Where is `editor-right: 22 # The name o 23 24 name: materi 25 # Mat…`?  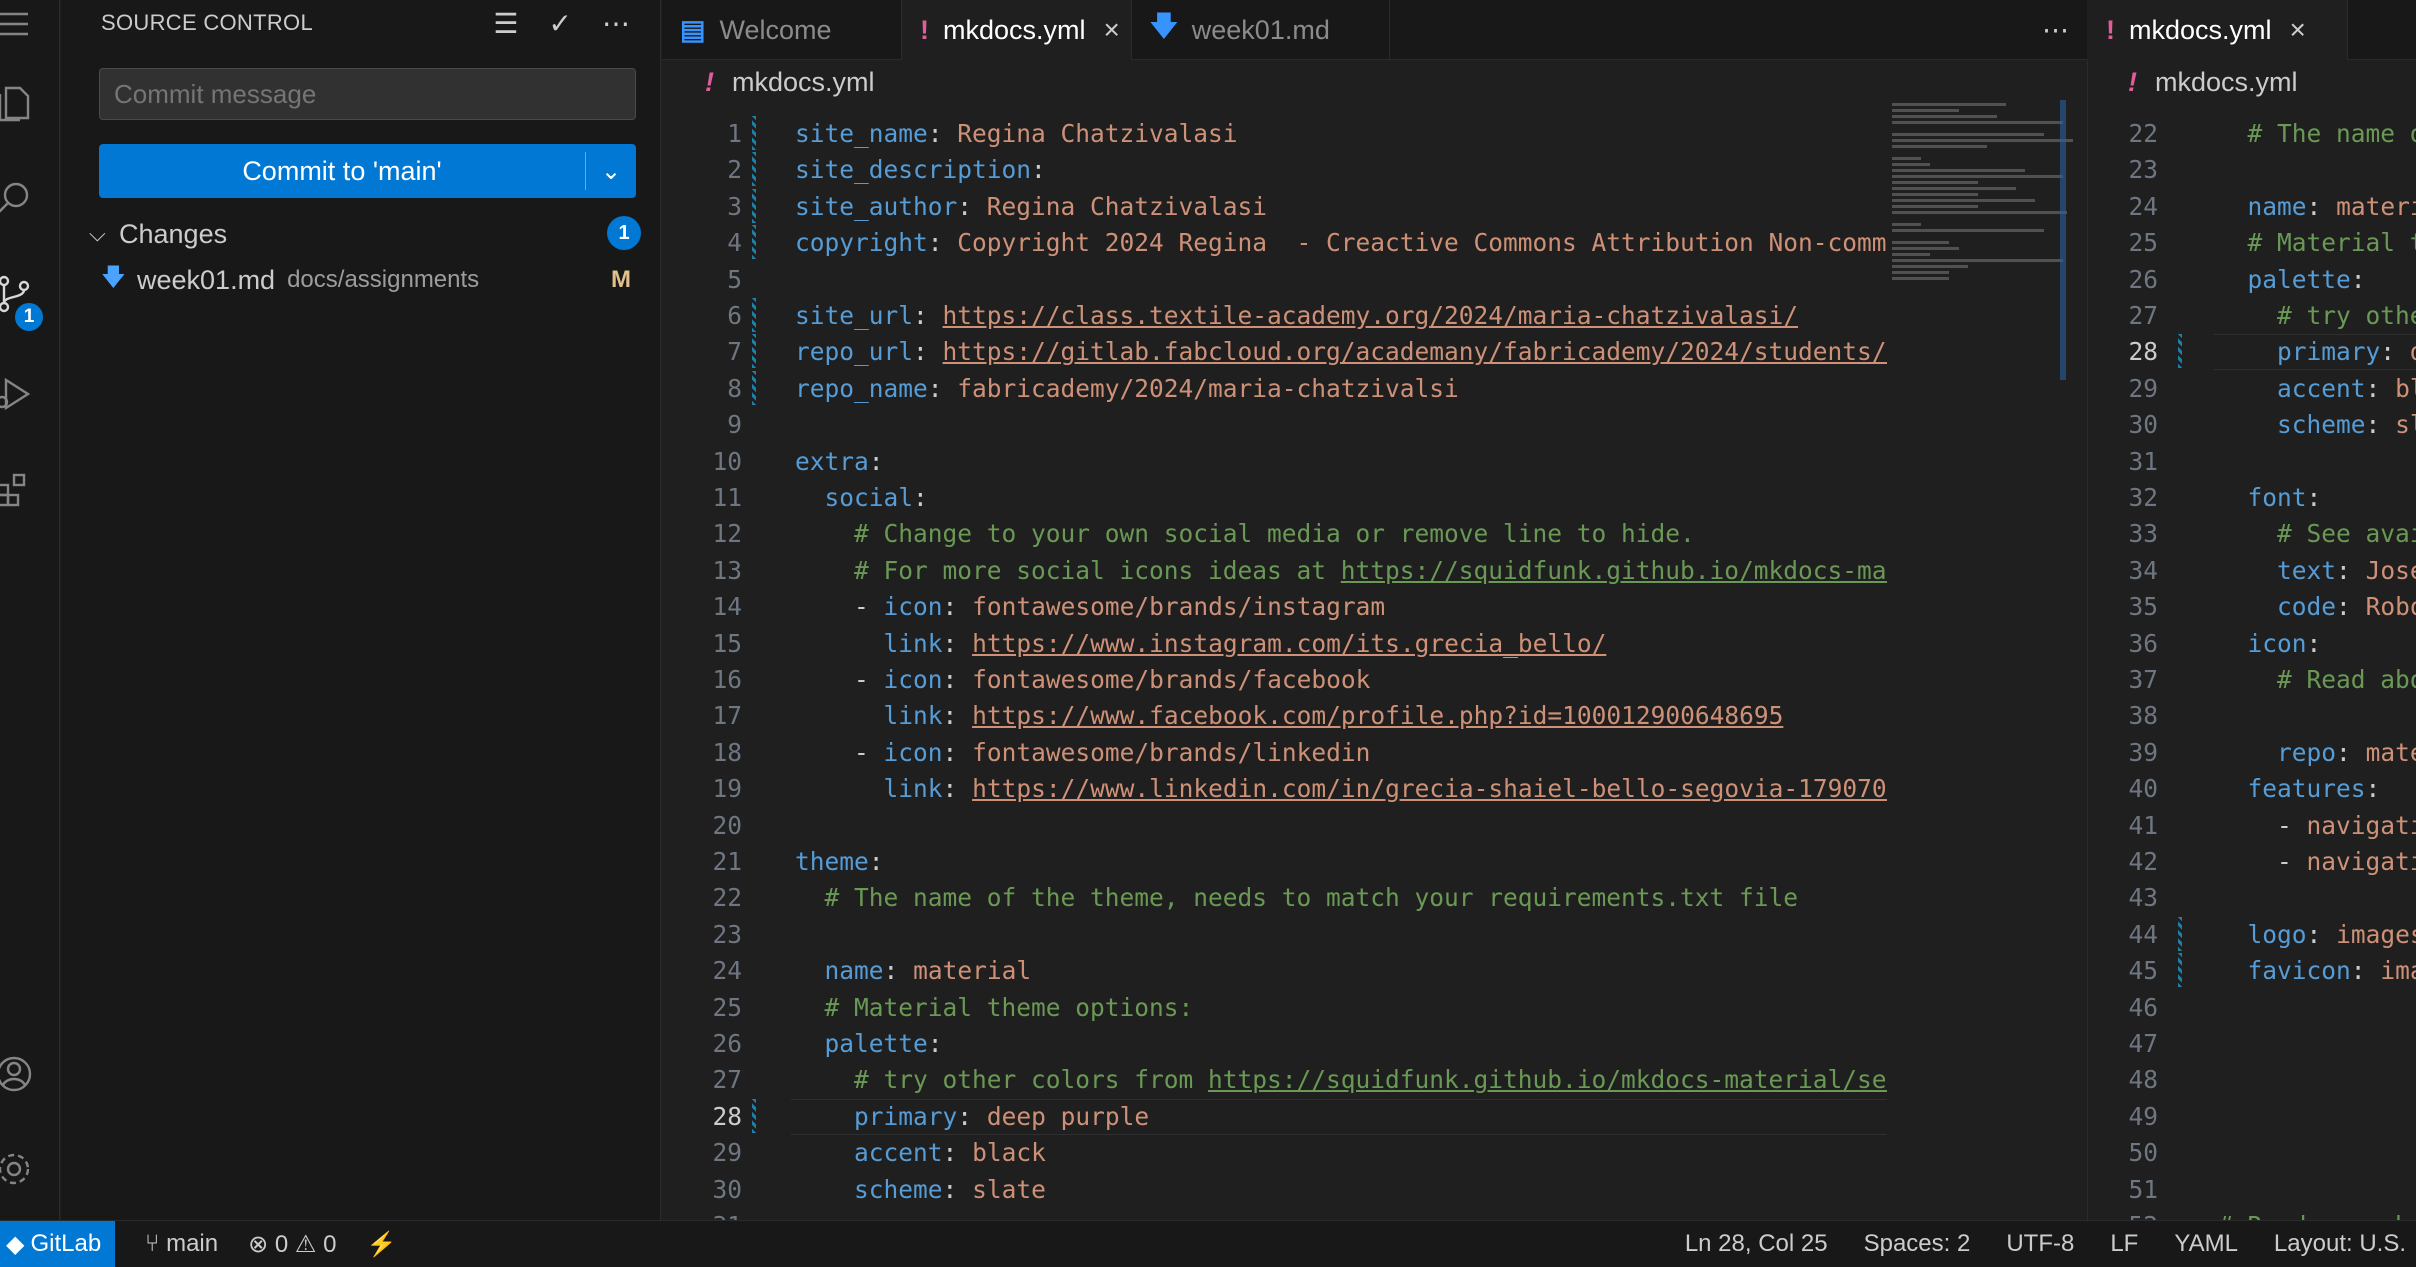 editor-right: 22 # The name o 23 24 name: materi 25 # Mat… is located at coordinates (2252, 661).